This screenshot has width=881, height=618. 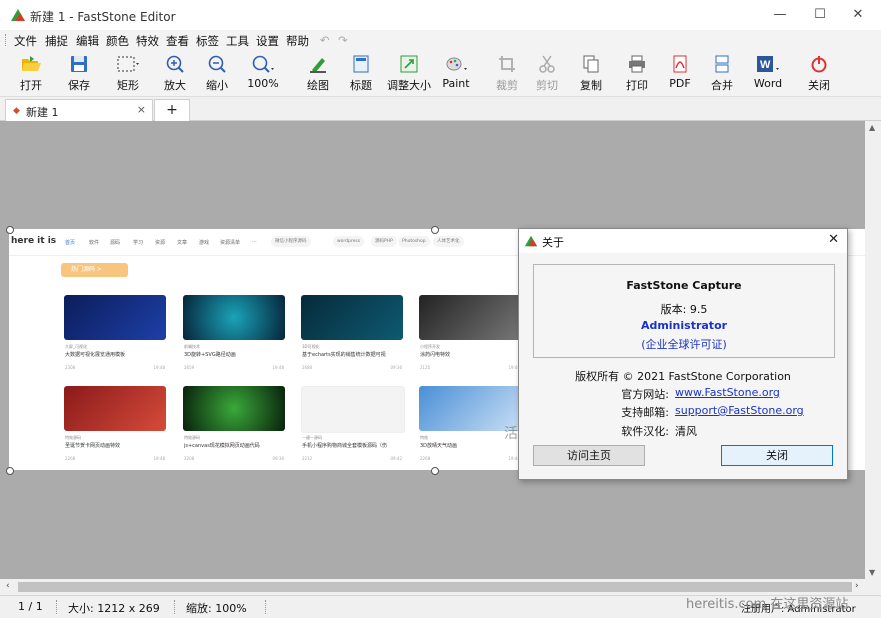 I want to click on captured-site-logo: here it is, so click(x=34, y=241).